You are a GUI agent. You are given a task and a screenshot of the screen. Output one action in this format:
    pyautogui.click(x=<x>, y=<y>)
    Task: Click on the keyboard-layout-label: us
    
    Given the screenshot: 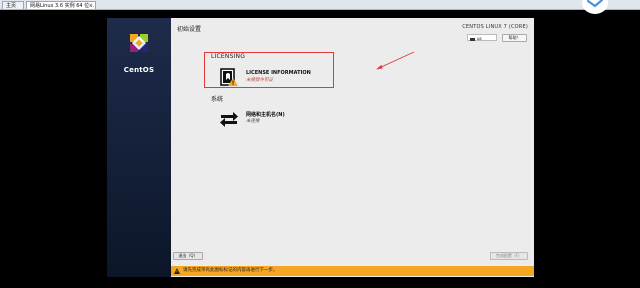 What is the action you would take?
    pyautogui.click(x=479, y=38)
    